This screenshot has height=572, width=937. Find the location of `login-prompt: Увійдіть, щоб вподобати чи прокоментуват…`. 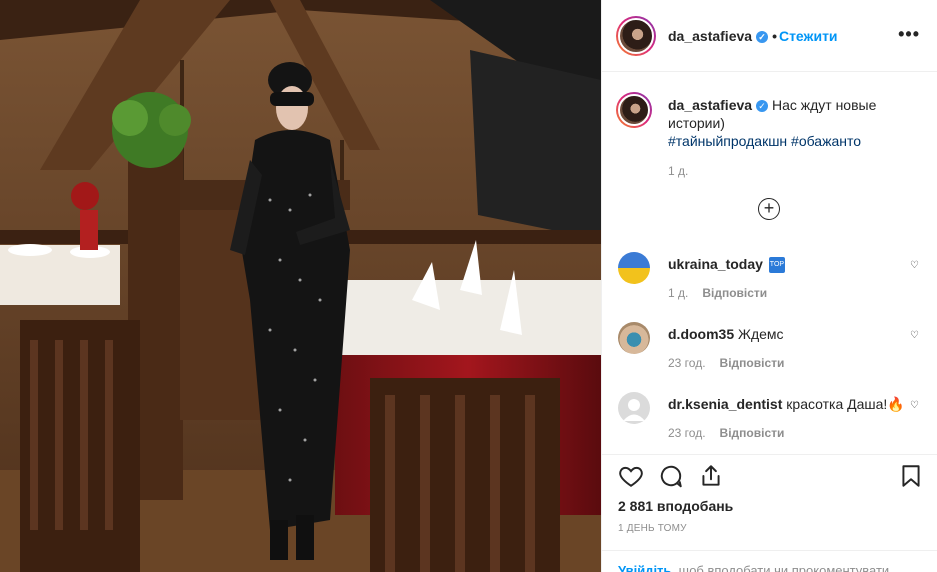

login-prompt: Увійдіть, щоб вподобати чи прокоментуват… is located at coordinates (769, 561).